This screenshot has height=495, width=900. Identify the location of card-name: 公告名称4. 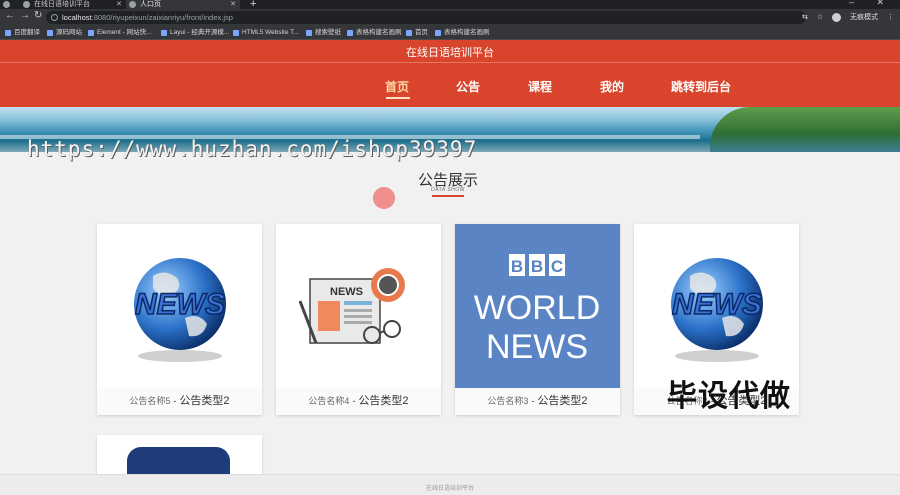
(329, 401).